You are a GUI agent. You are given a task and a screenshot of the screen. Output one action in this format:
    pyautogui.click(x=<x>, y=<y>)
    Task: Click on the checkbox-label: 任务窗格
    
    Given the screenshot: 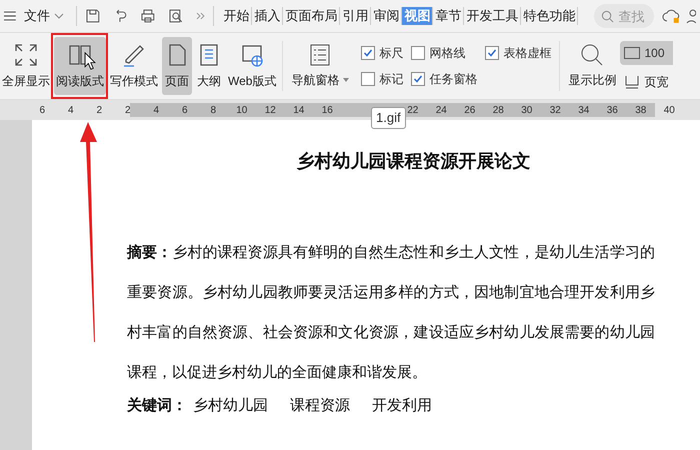 What is the action you would take?
    pyautogui.click(x=453, y=79)
    